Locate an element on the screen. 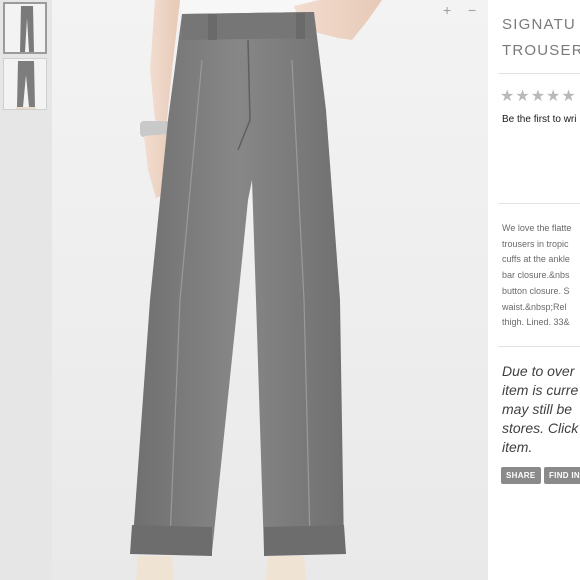  write-review-link: Be the first to wri is located at coordinates (539, 119).